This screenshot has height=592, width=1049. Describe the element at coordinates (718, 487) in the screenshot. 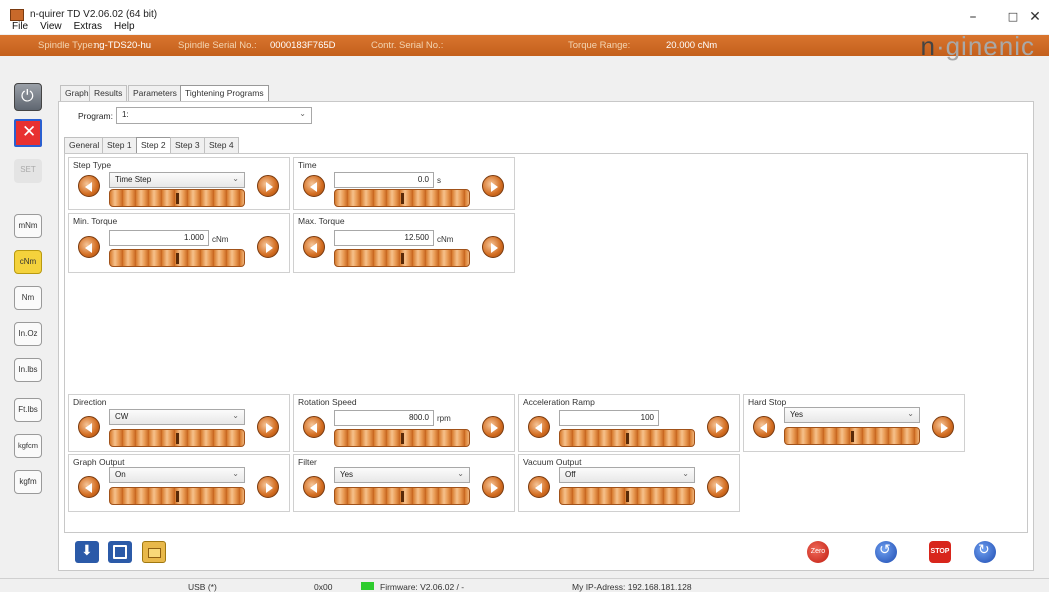

I see `vacuum-output-next-button` at that location.